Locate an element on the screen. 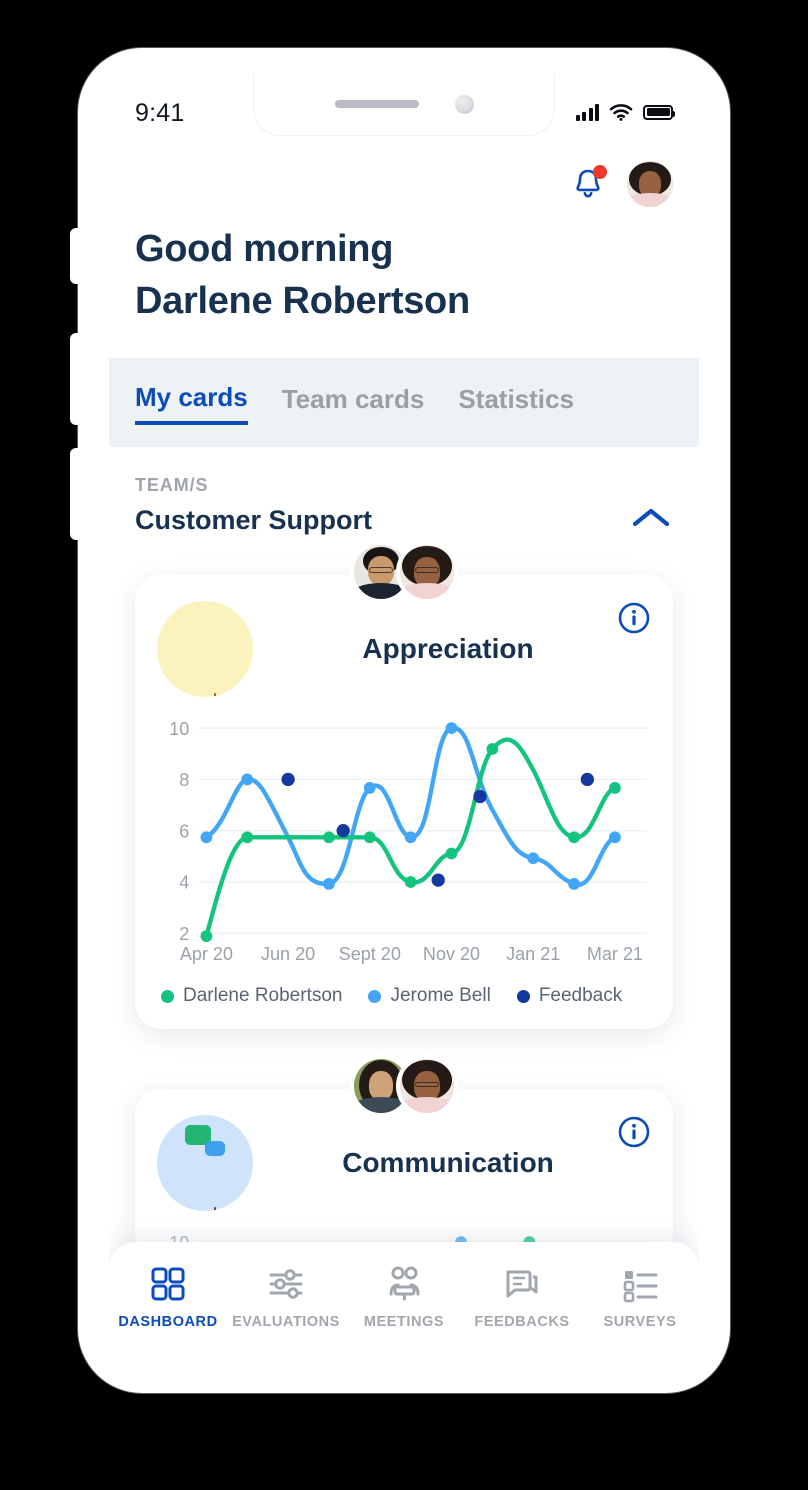 The image size is (808, 1490). notification-bell-button is located at coordinates (589, 183).